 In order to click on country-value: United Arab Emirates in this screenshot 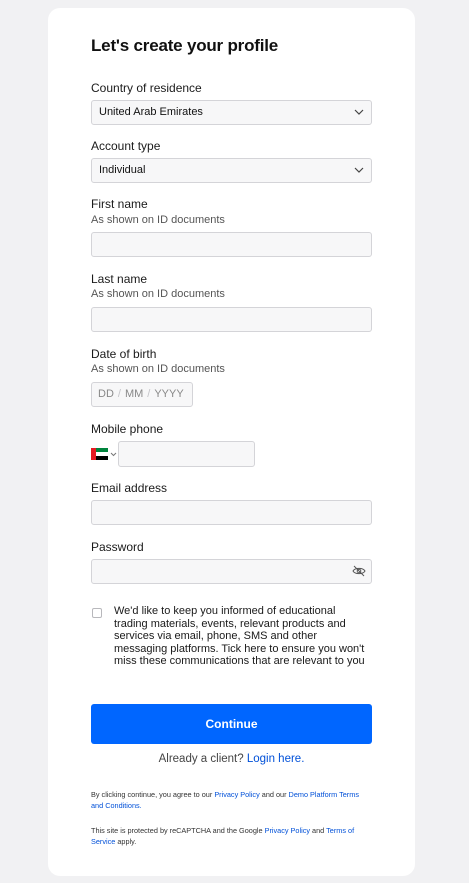, I will do `click(151, 112)`.